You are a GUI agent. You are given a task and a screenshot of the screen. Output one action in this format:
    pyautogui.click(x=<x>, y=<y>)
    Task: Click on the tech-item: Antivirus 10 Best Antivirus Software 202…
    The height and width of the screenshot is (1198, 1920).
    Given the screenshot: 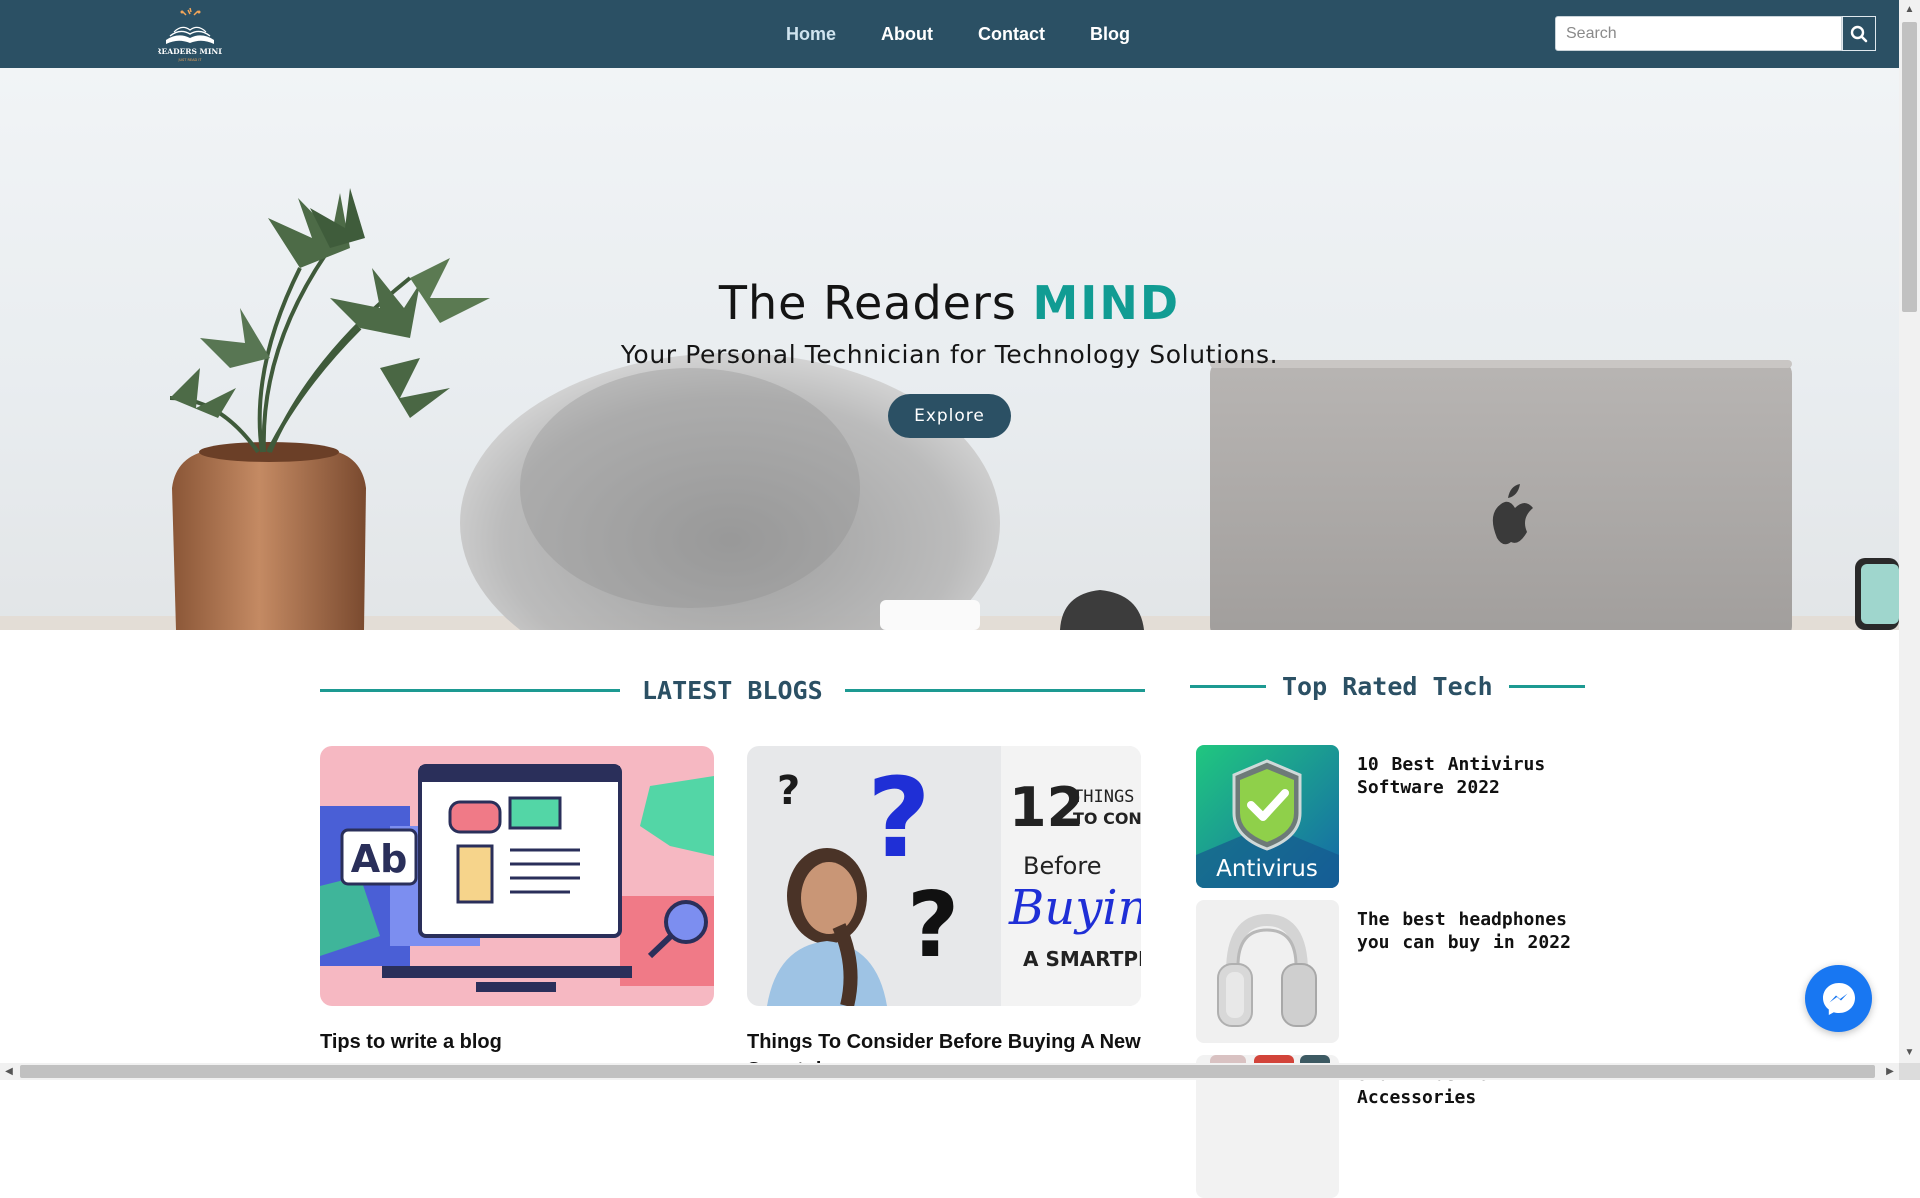 What is the action you would take?
    pyautogui.click(x=1391, y=816)
    